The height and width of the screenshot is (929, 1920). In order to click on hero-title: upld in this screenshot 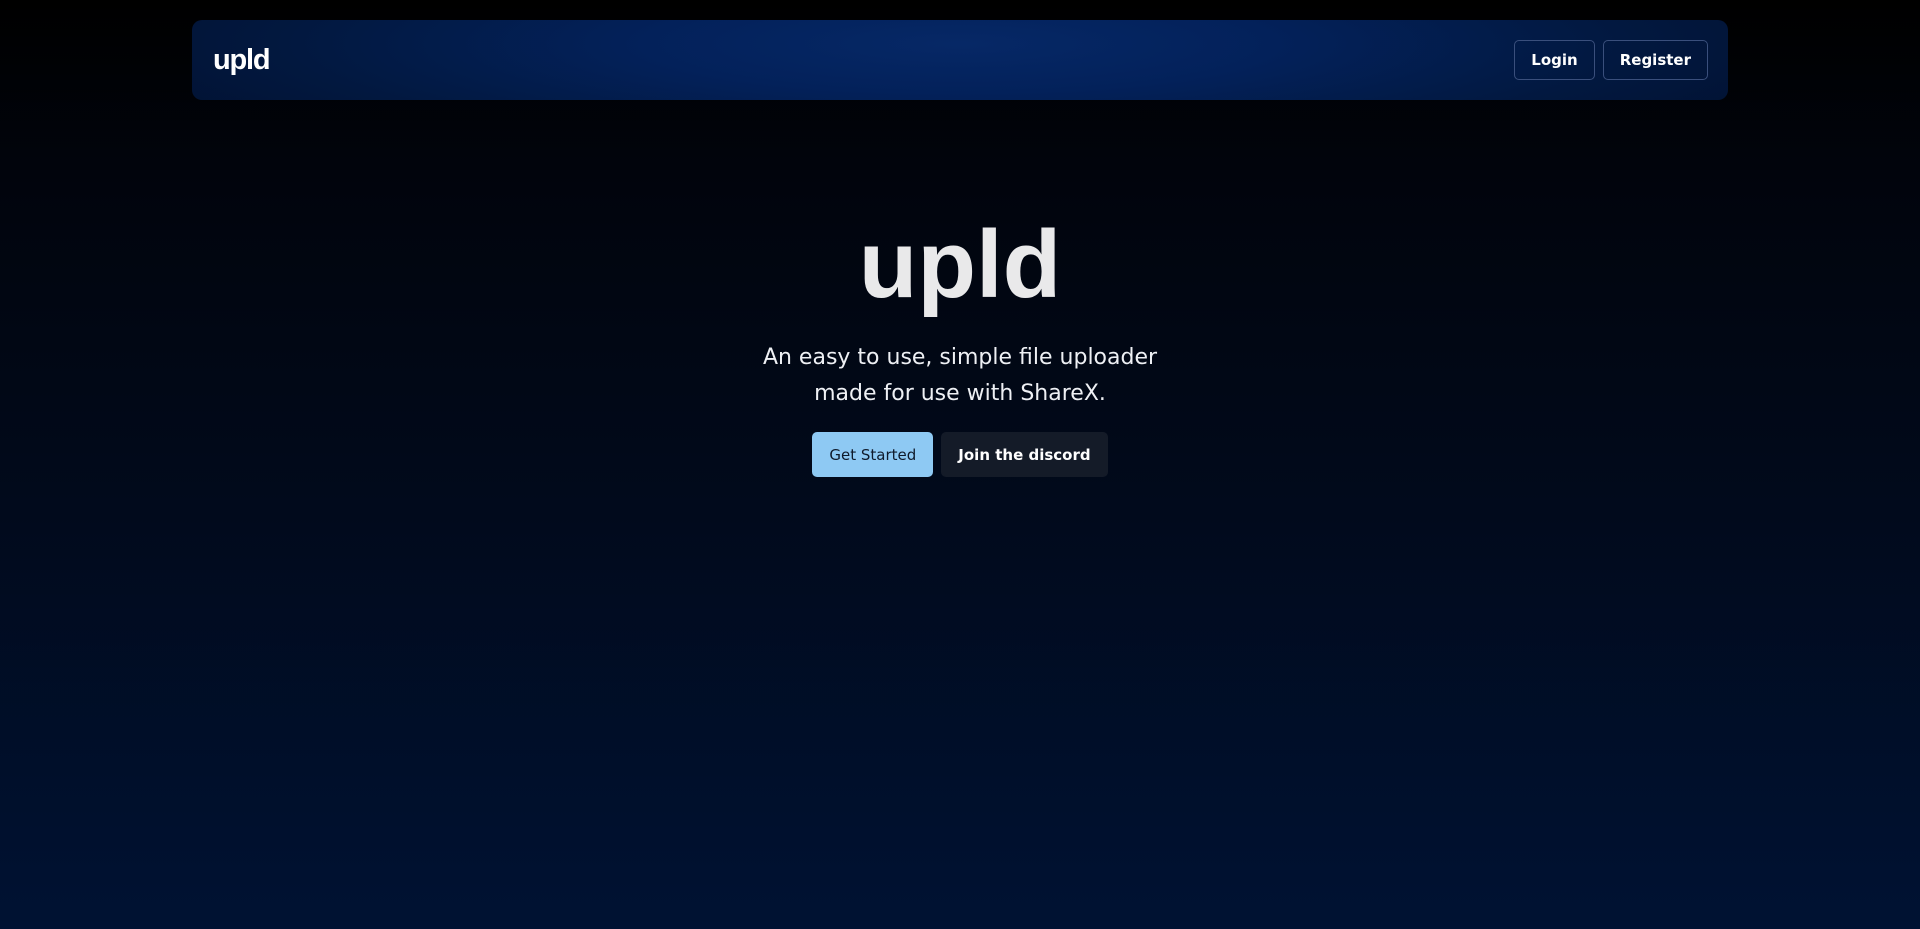, I will do `click(960, 264)`.